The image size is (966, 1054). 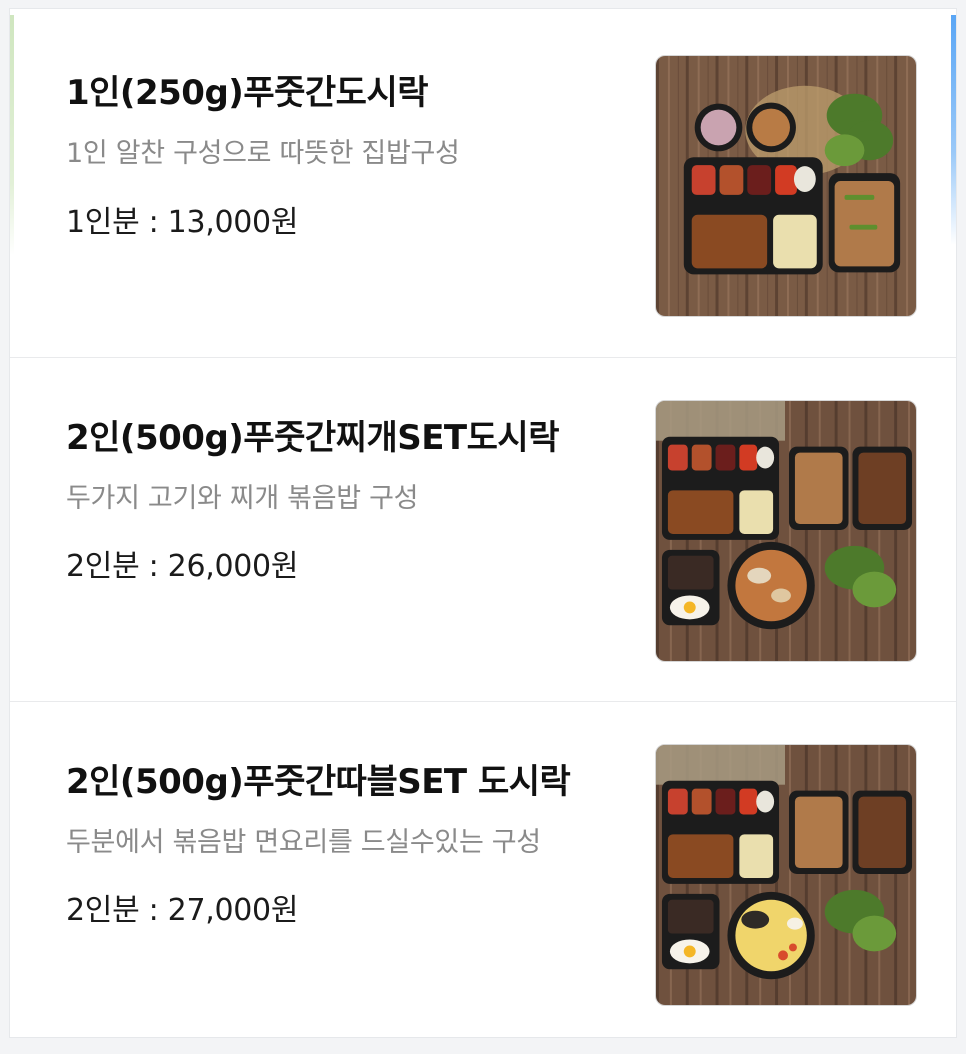 I want to click on menu-item-description: 두분에서 볶음밥 면요리를 드실수있는 구성, so click(x=303, y=842).